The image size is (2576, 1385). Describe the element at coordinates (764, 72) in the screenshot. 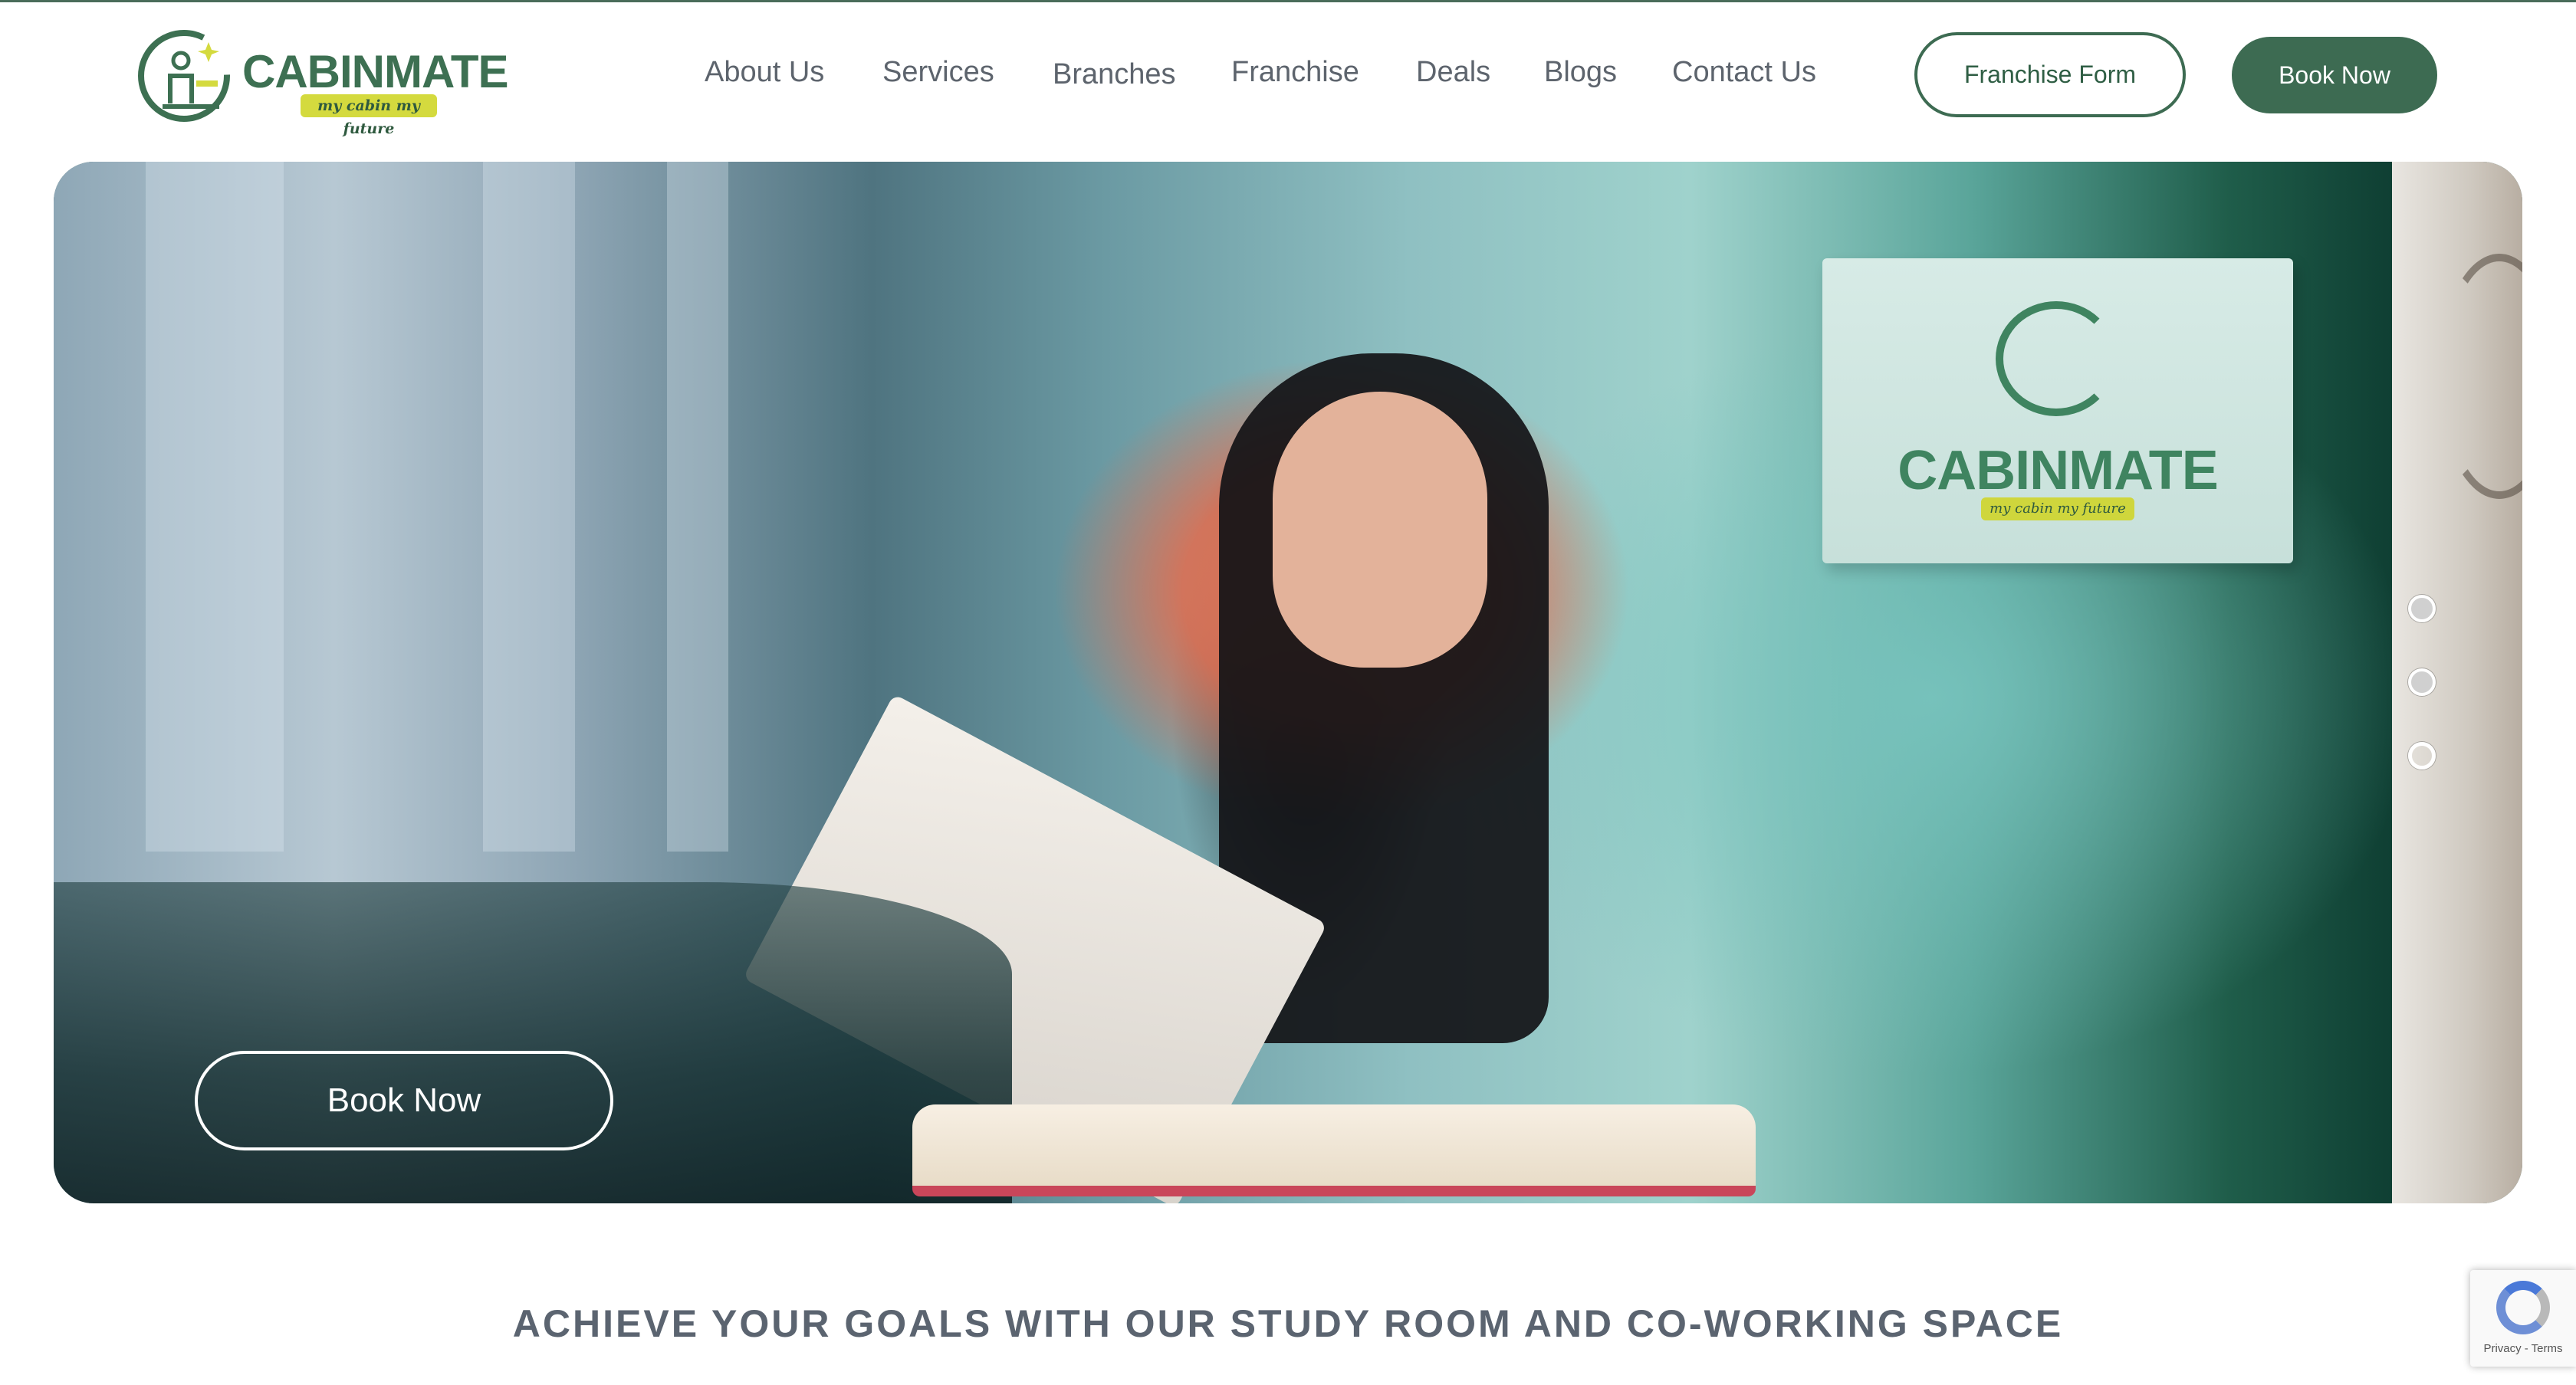

I see `nav-about-us: About Us` at that location.